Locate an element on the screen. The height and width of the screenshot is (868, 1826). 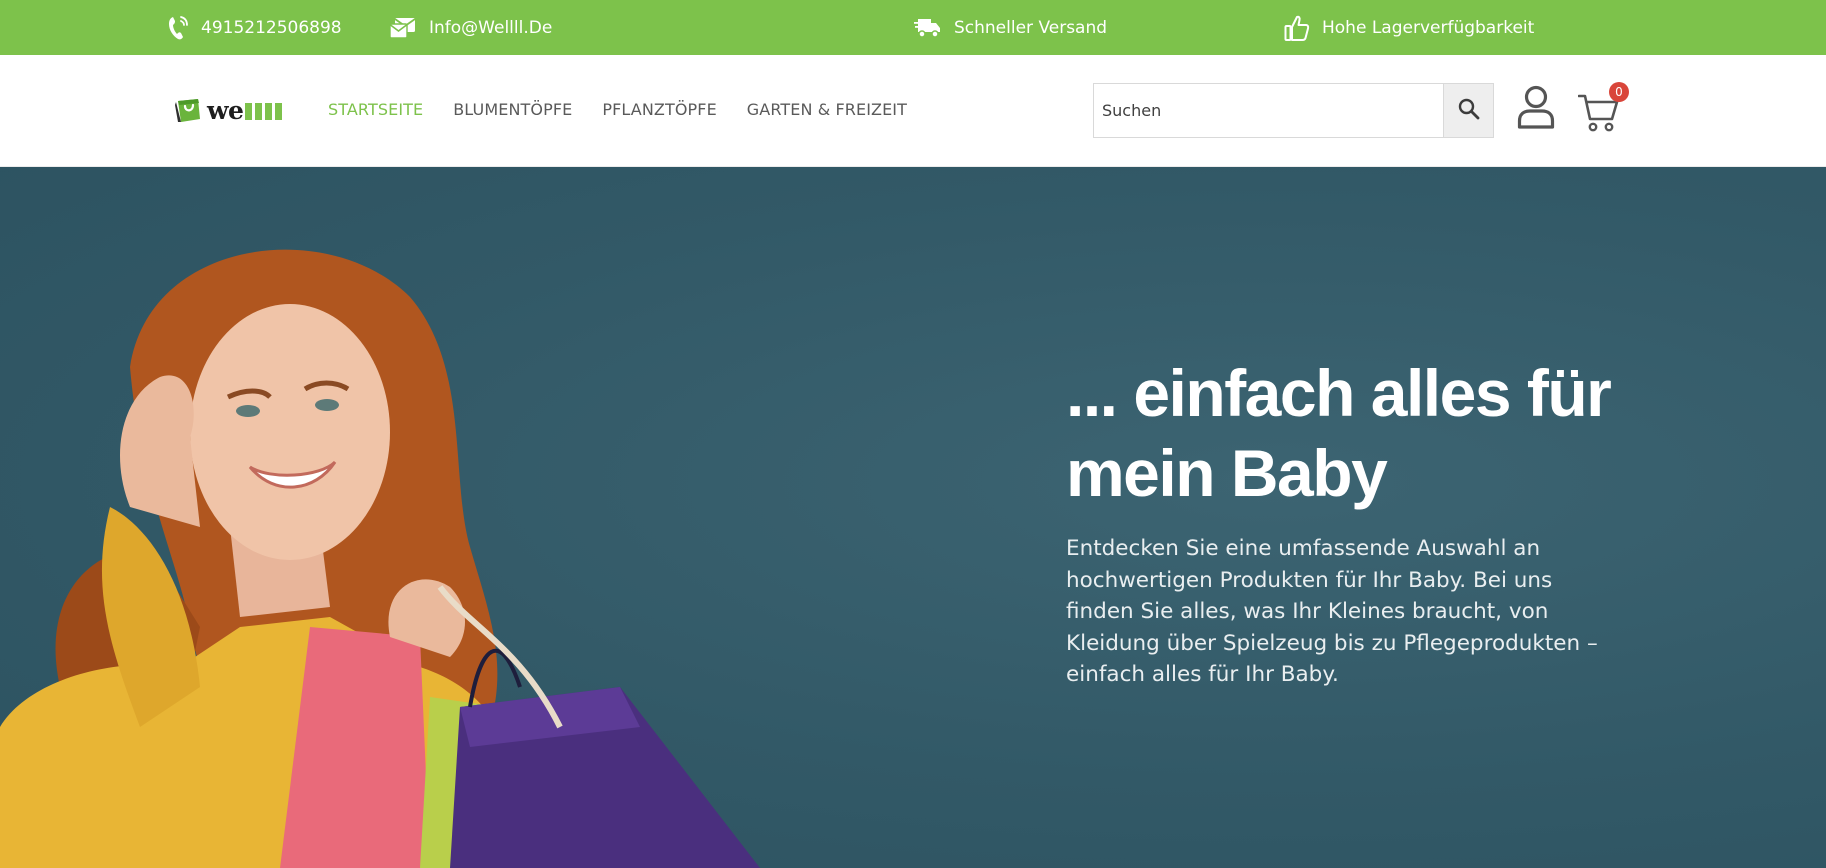
nav-item-garten-freizeit: GARTEN & FREIZEIT is located at coordinates (827, 109).